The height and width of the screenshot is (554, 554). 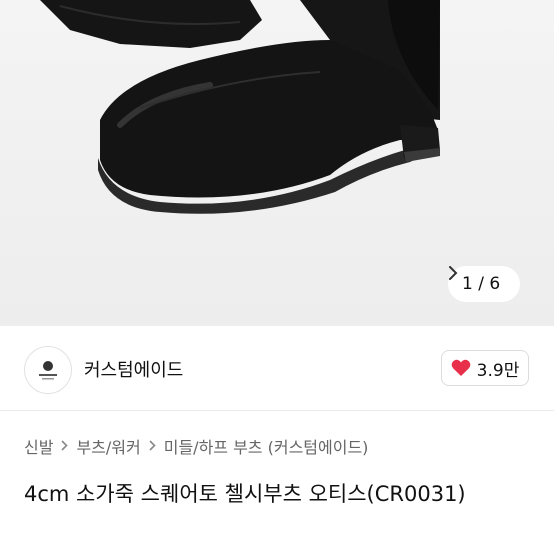 I want to click on product-title: 4cm 소가죽 스퀘어토 첼시부츠 오티스(CR0031), so click(x=245, y=494).